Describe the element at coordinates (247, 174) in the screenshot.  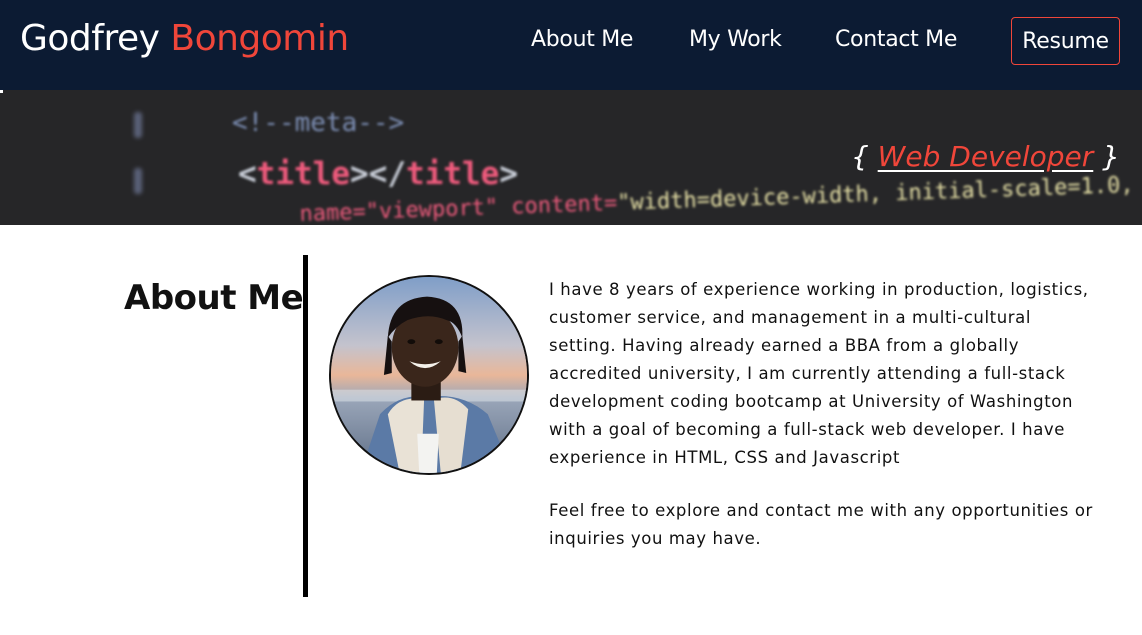
I see `code-token: <` at that location.